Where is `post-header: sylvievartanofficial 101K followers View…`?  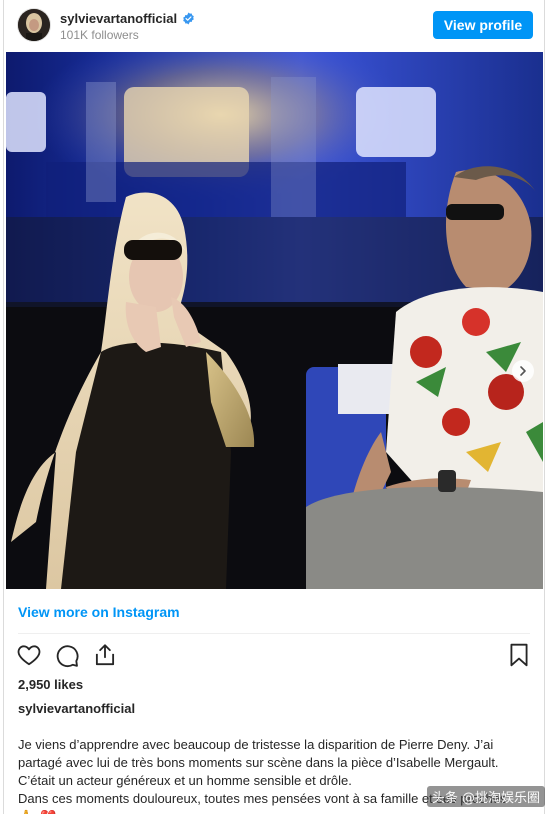
post-header: sylvievartanofficial 101K followers View… is located at coordinates (274, 26).